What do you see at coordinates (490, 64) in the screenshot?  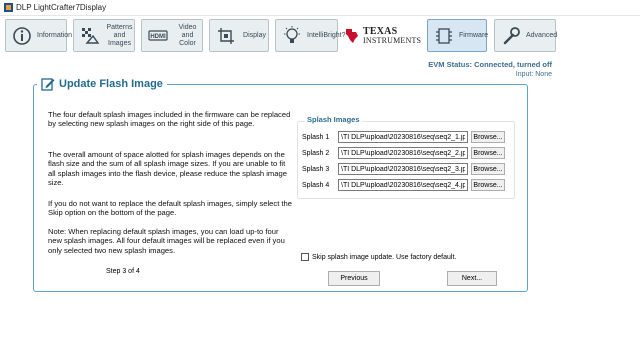 I see `evm-status: EVM Status: Connected, turned off` at bounding box center [490, 64].